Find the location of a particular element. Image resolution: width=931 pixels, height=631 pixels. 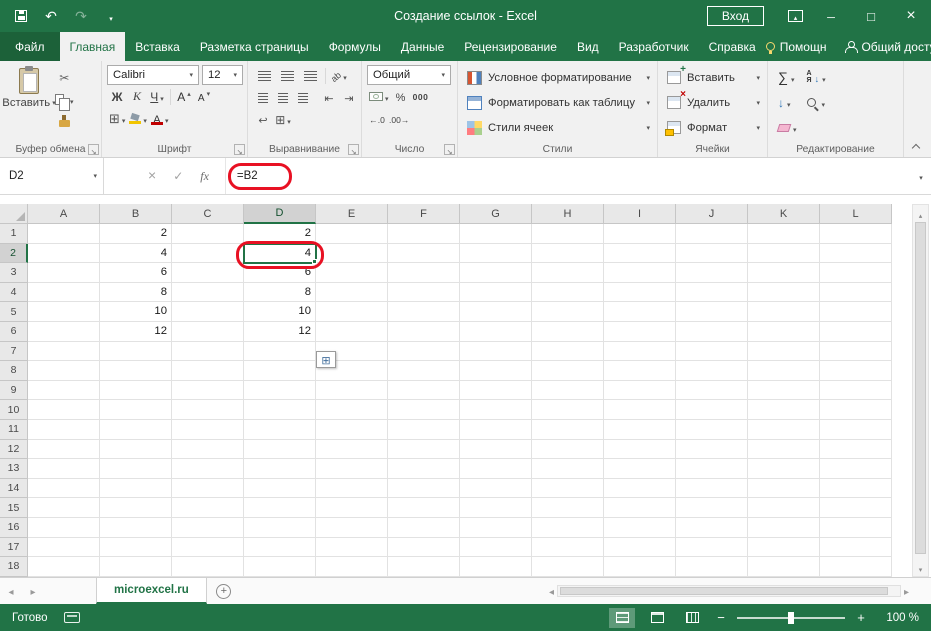

cell-K8 is located at coordinates (784, 371).